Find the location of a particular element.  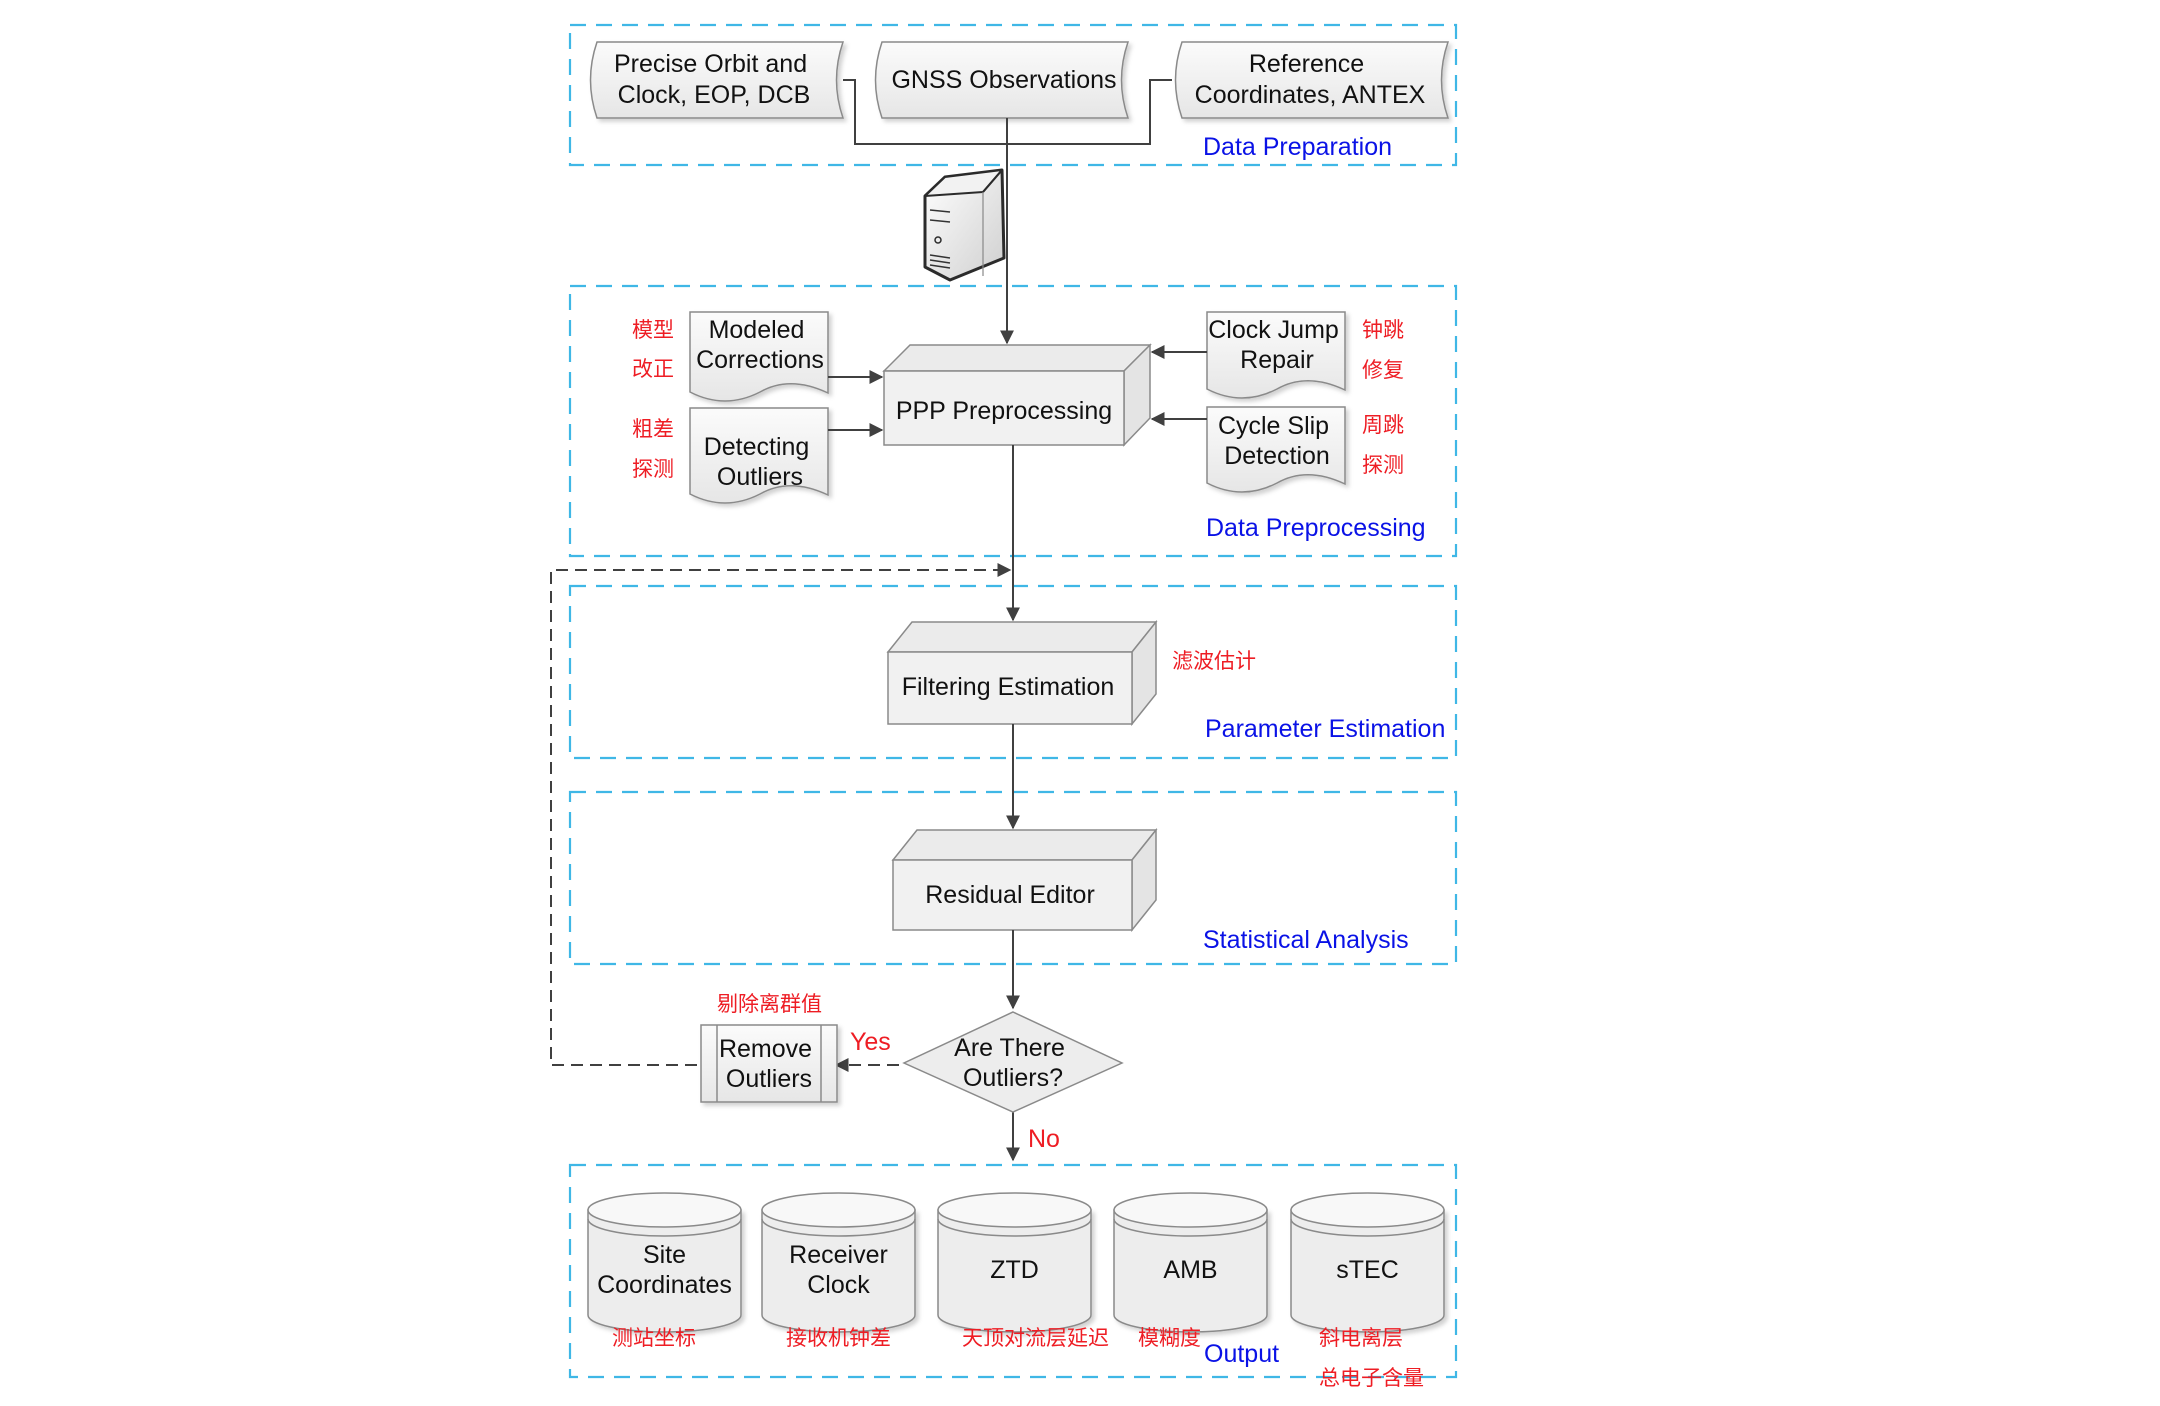

output-cylinder-label: sTEC is located at coordinates (1367, 1270).